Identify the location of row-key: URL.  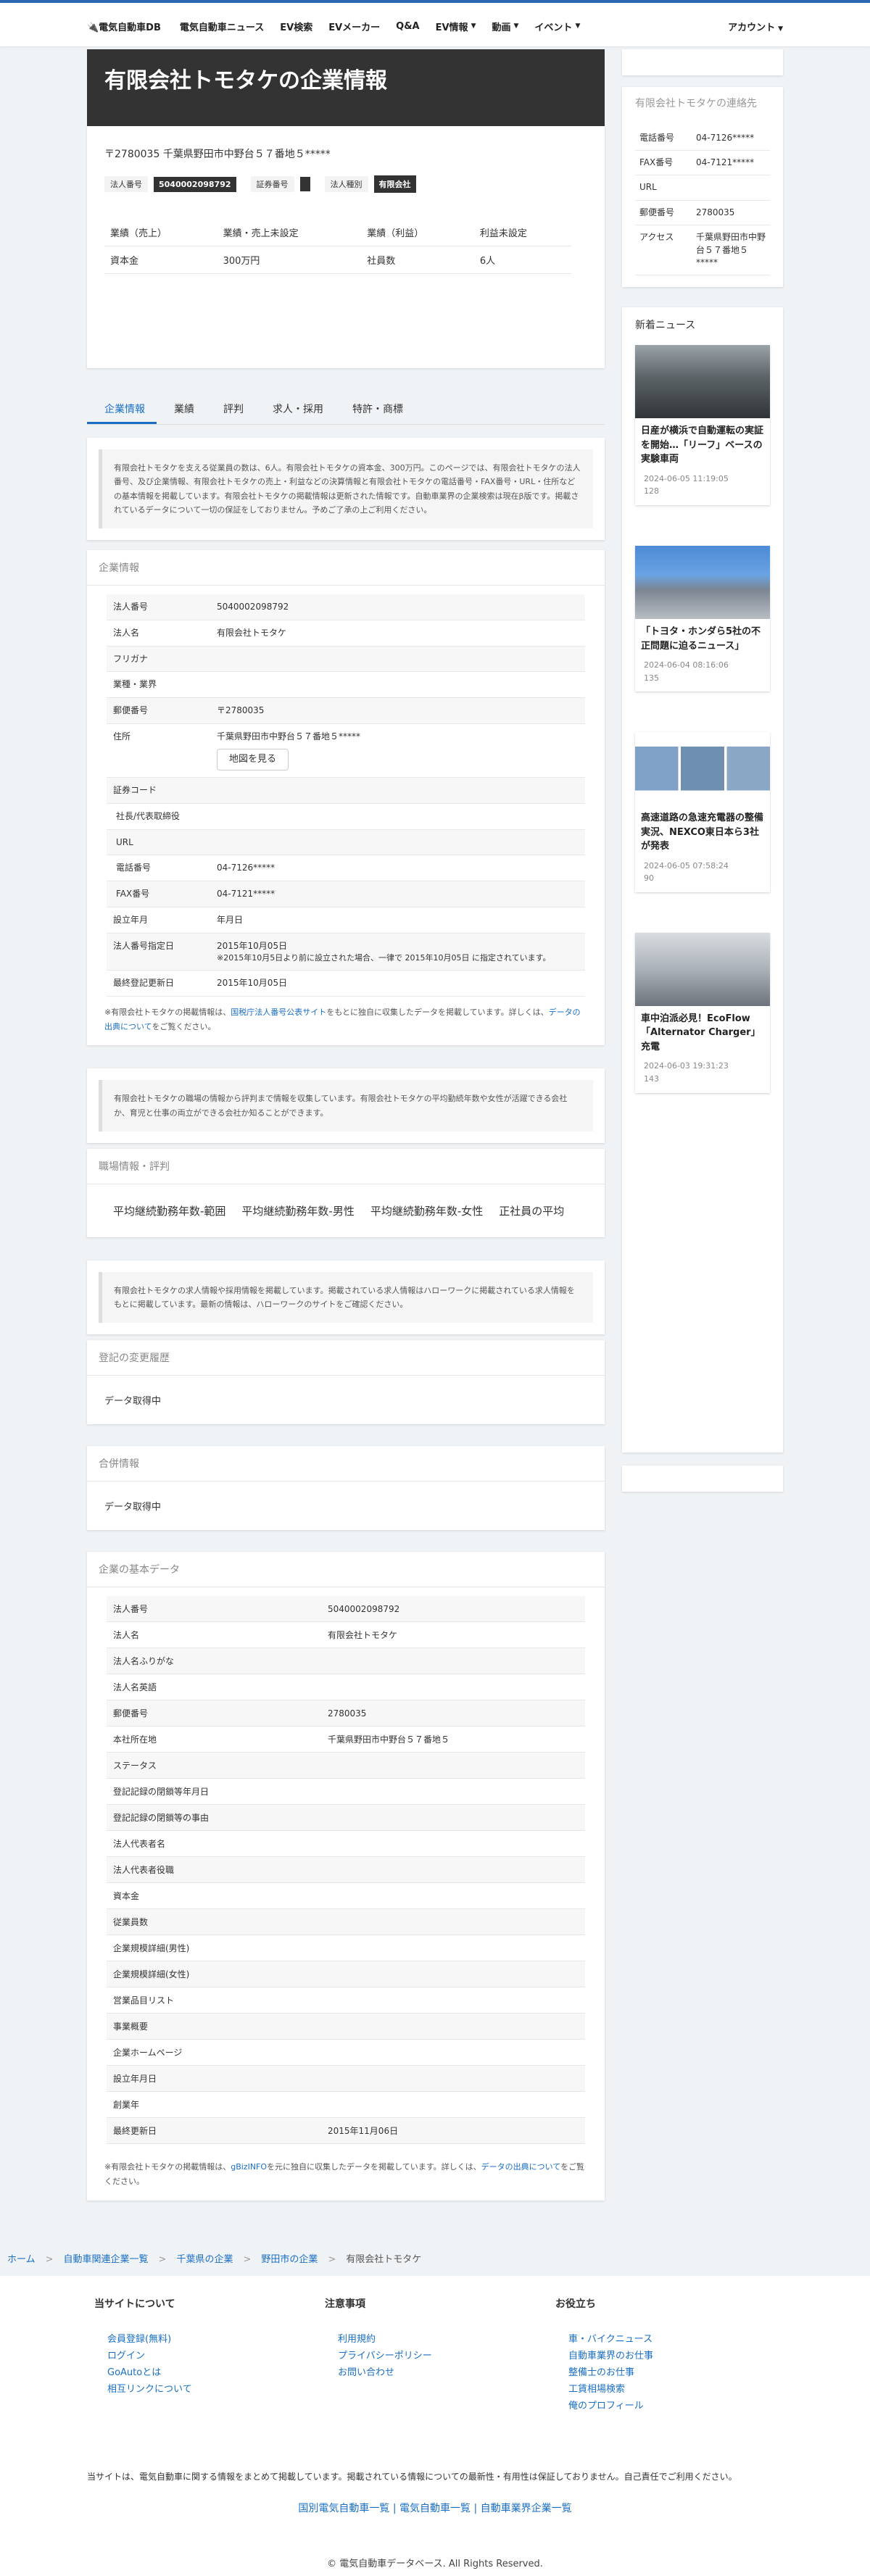
(663, 188).